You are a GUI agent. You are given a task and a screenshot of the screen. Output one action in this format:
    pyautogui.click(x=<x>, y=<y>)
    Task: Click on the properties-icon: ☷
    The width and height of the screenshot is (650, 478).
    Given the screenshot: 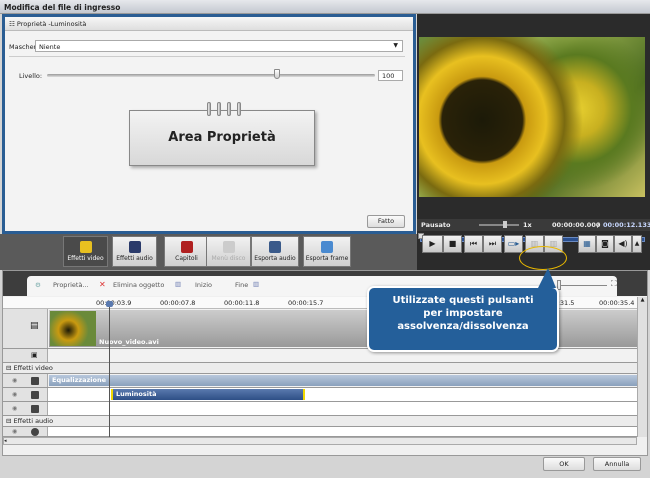 What is the action you would take?
    pyautogui.click(x=13, y=24)
    